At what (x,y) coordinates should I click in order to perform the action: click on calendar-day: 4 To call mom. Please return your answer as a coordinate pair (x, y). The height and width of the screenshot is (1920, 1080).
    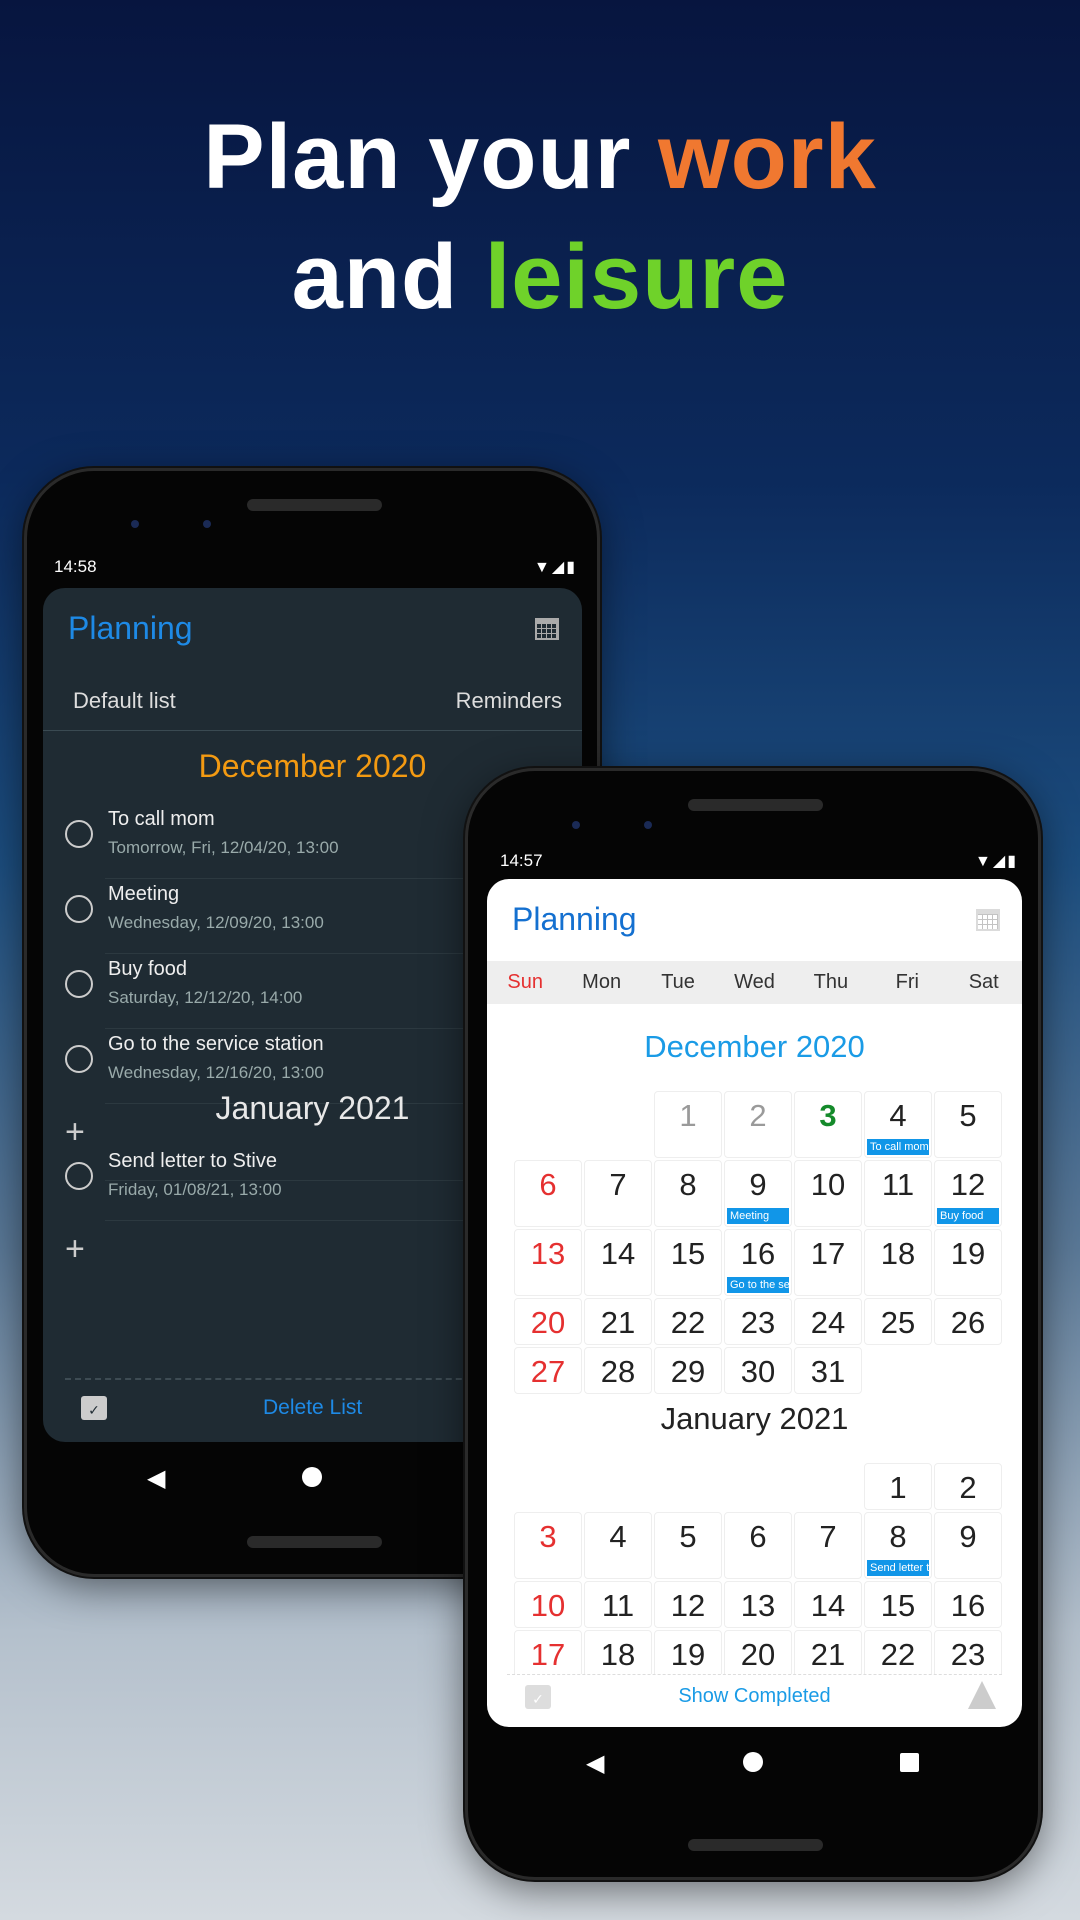
    Looking at the image, I should click on (898, 1124).